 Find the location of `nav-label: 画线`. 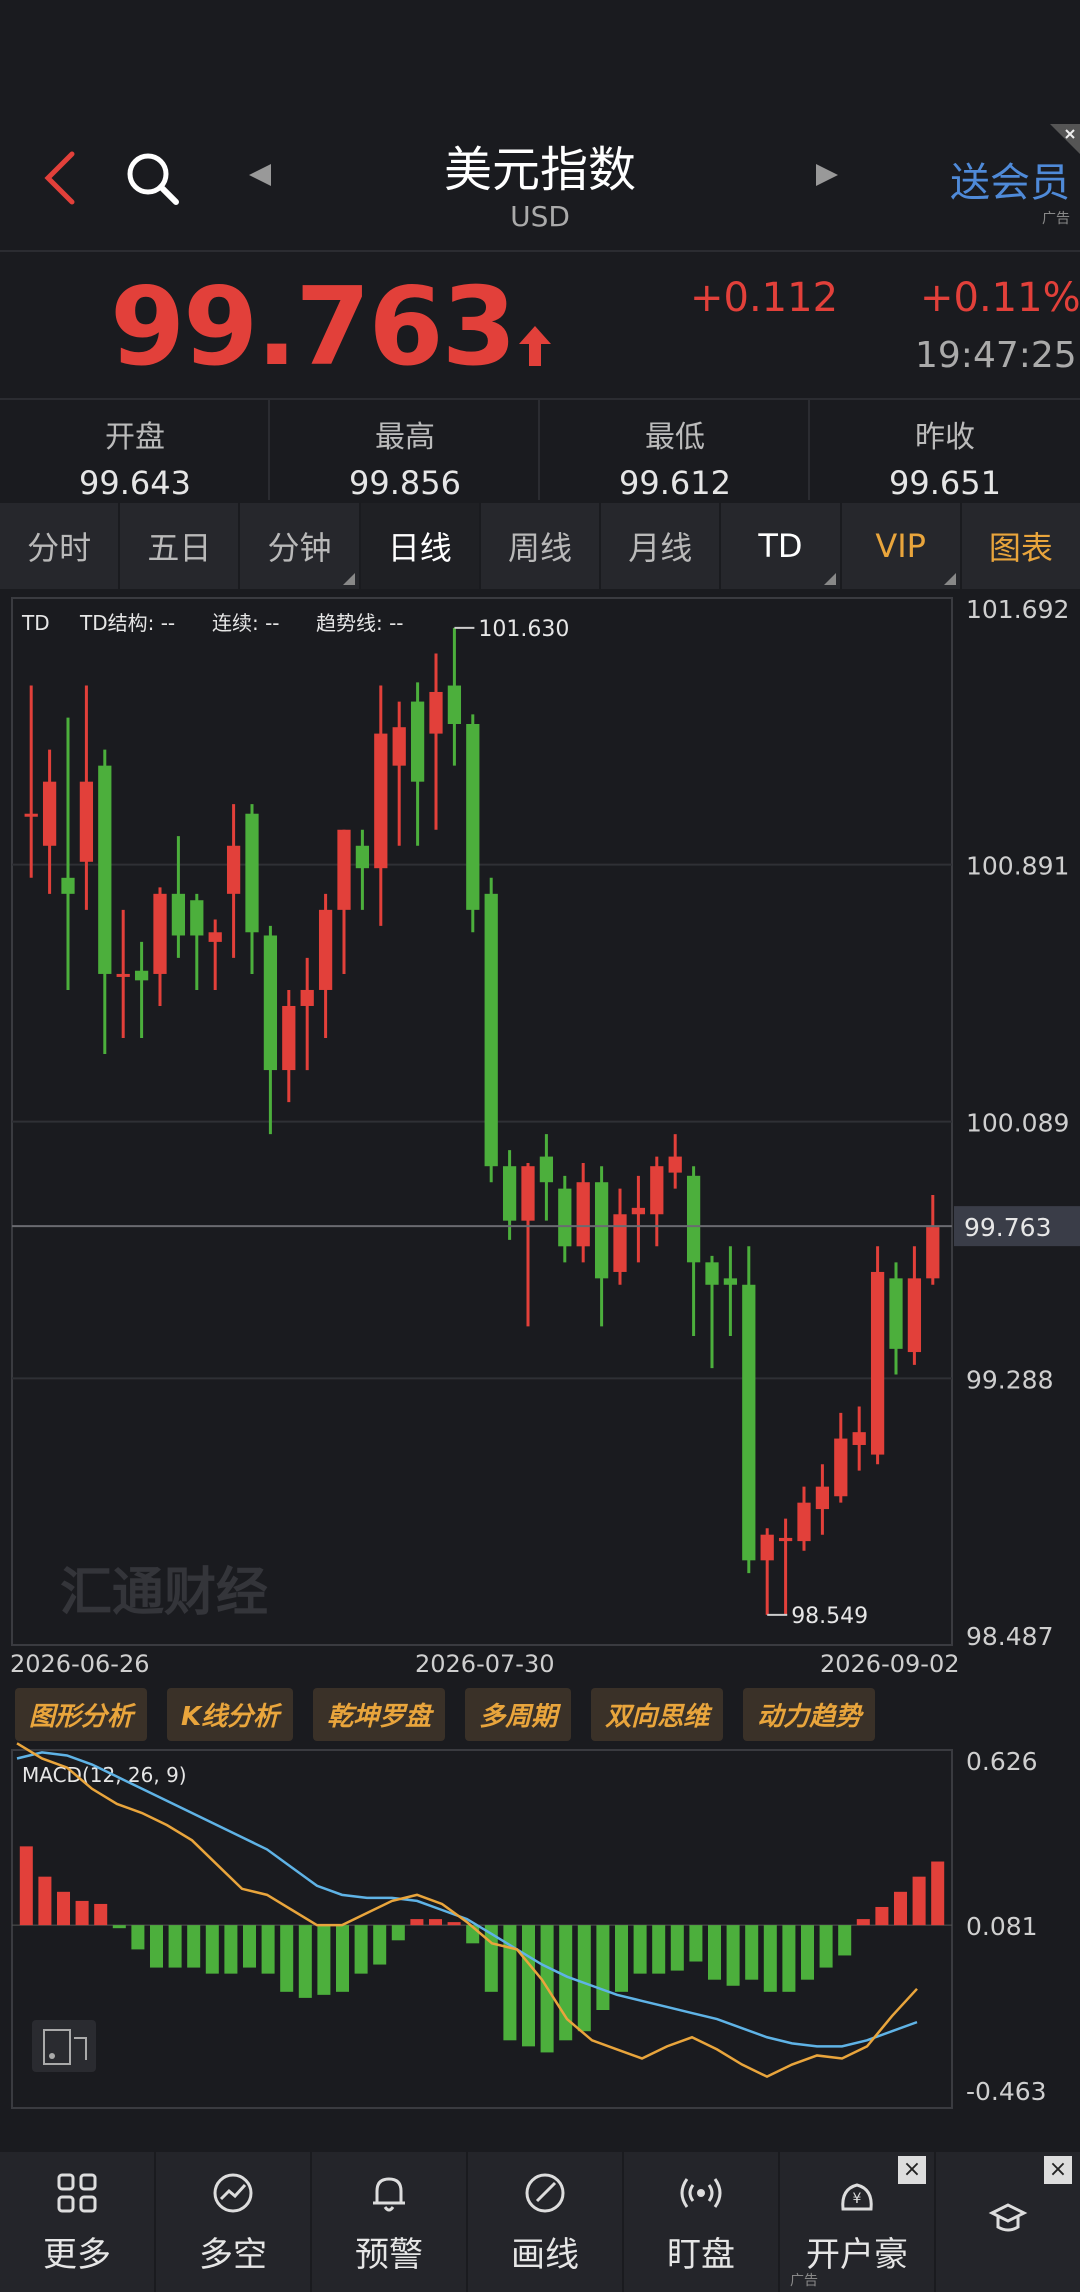

nav-label: 画线 is located at coordinates (545, 2254).